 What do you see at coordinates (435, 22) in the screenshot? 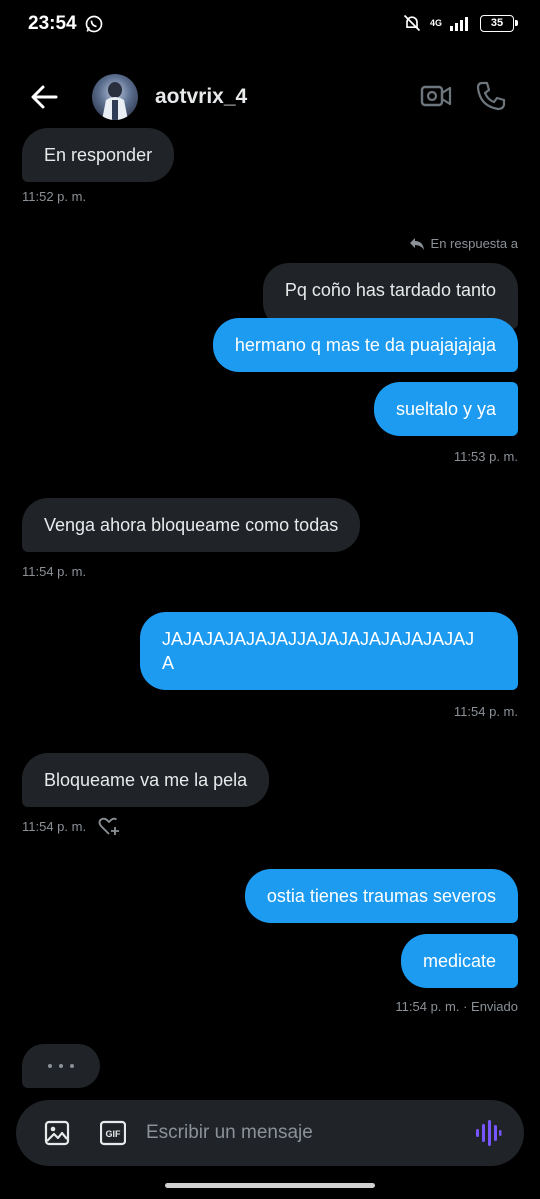
I see `network-type: 4G` at bounding box center [435, 22].